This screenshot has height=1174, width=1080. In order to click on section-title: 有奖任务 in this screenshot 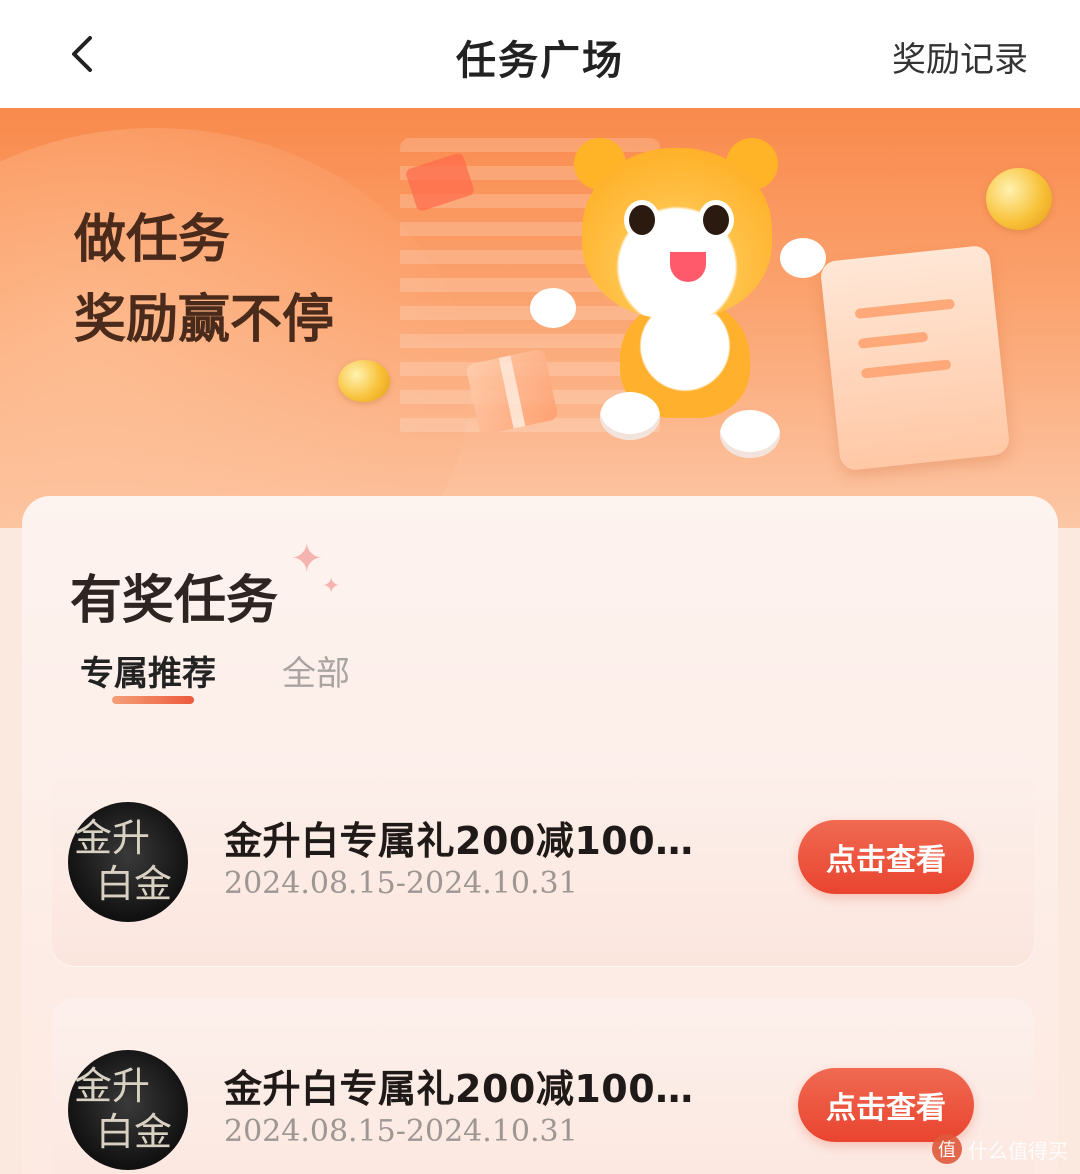, I will do `click(174, 600)`.